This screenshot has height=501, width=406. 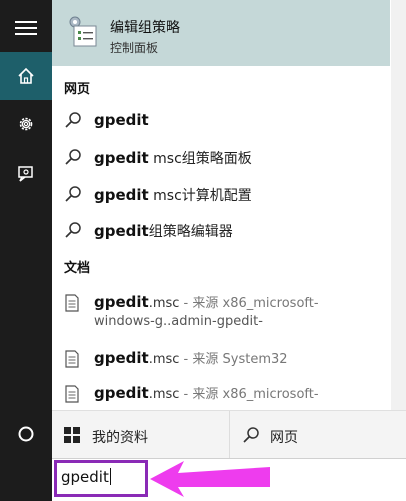 What do you see at coordinates (120, 438) in the screenshot?
I see `my-stuff-label: 我的资料` at bounding box center [120, 438].